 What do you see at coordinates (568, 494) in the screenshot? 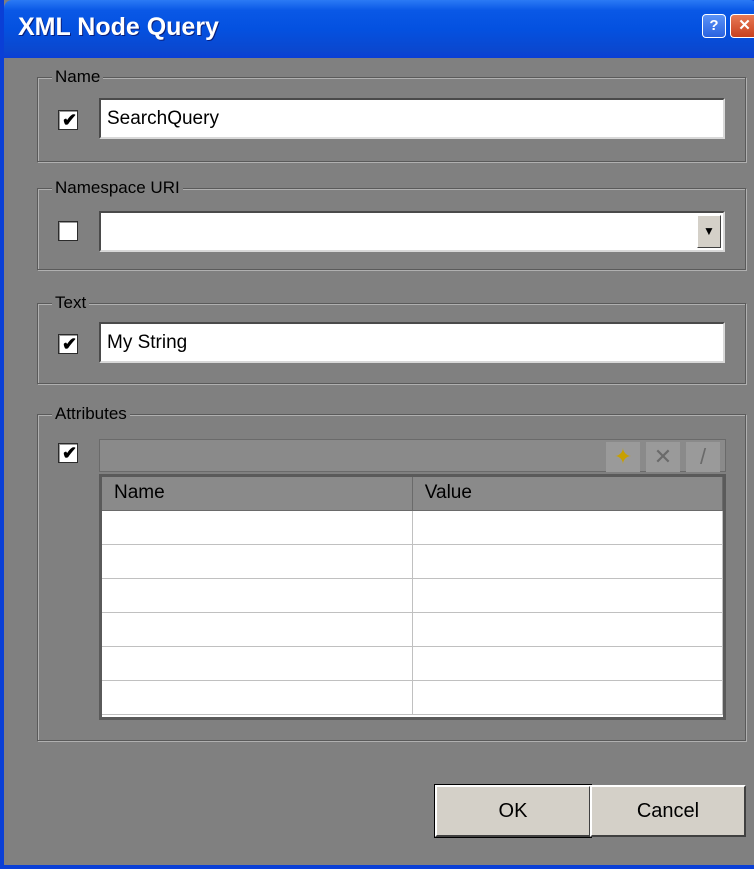
I see `column-header-value: Value` at bounding box center [568, 494].